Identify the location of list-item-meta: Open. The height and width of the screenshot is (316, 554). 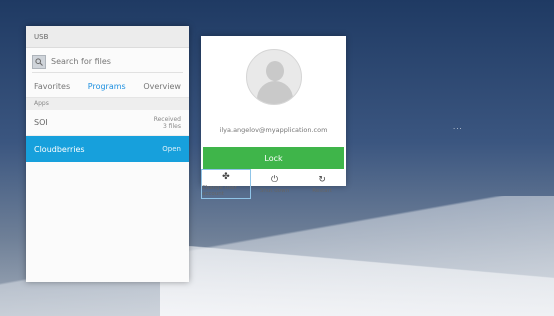
(171, 149).